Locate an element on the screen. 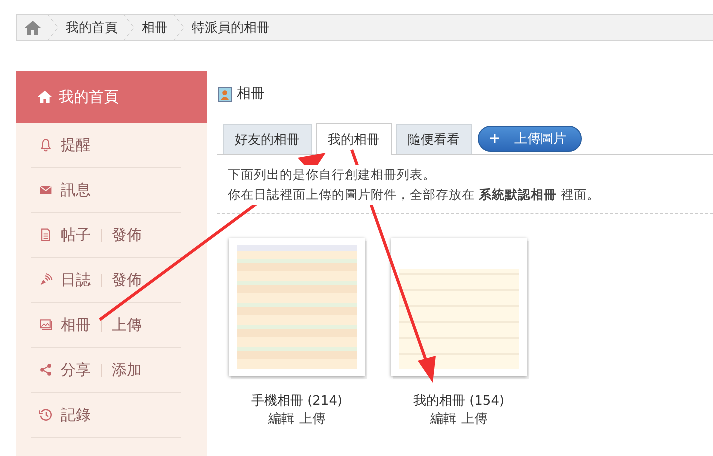 The height and width of the screenshot is (456, 713). sidebar-link: 訊息 is located at coordinates (76, 190).